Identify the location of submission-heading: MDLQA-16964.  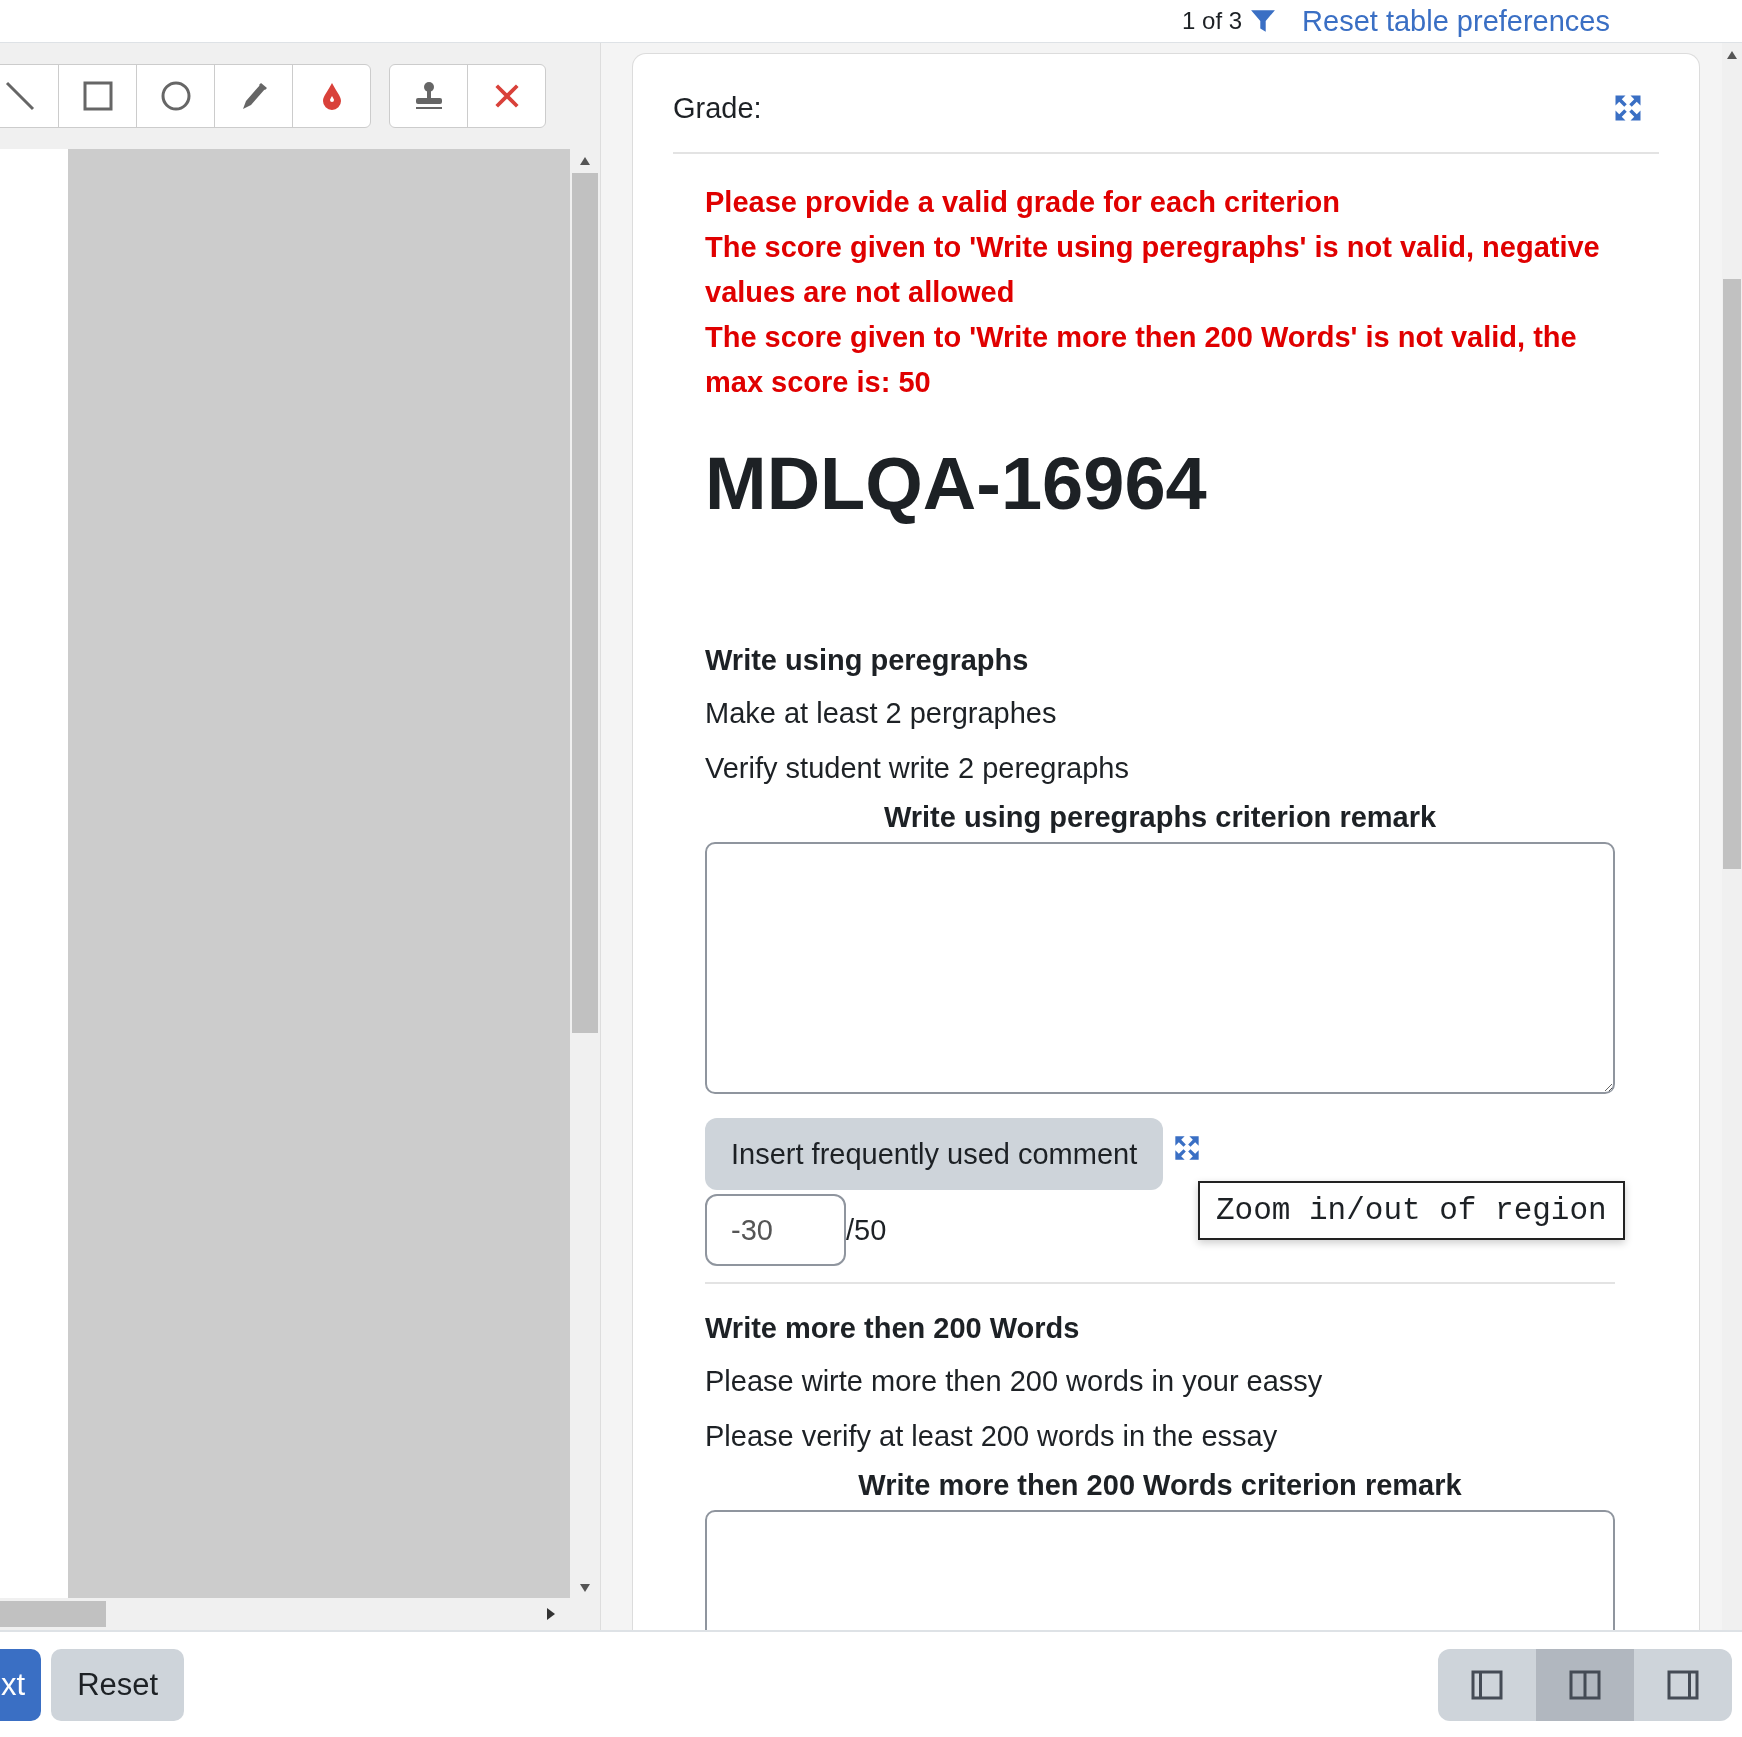
(956, 483).